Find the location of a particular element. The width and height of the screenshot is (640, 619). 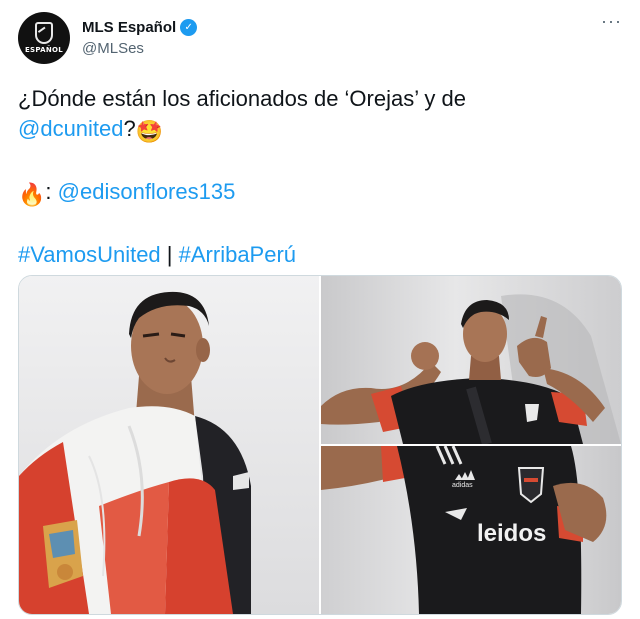

photo-player-jersey: leidos adidas is located at coordinates (471, 530).